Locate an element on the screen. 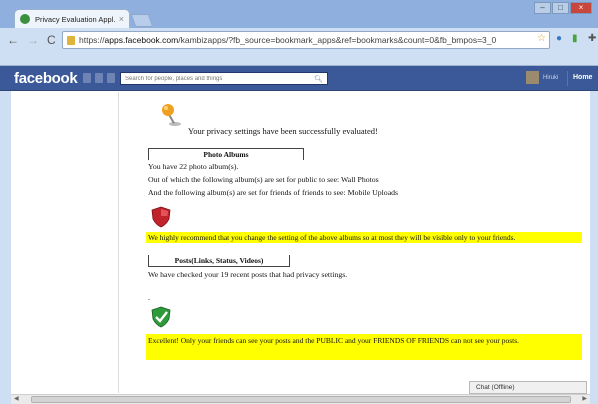  messages-icon is located at coordinates (99, 78).